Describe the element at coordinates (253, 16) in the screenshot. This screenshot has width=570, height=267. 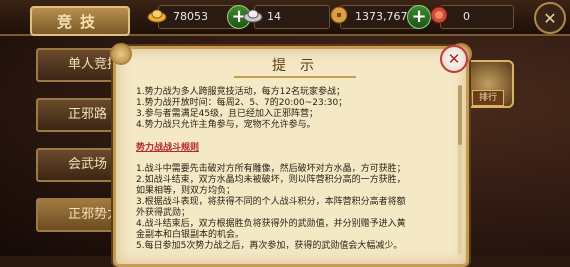
I see `silver-ingot-icon` at that location.